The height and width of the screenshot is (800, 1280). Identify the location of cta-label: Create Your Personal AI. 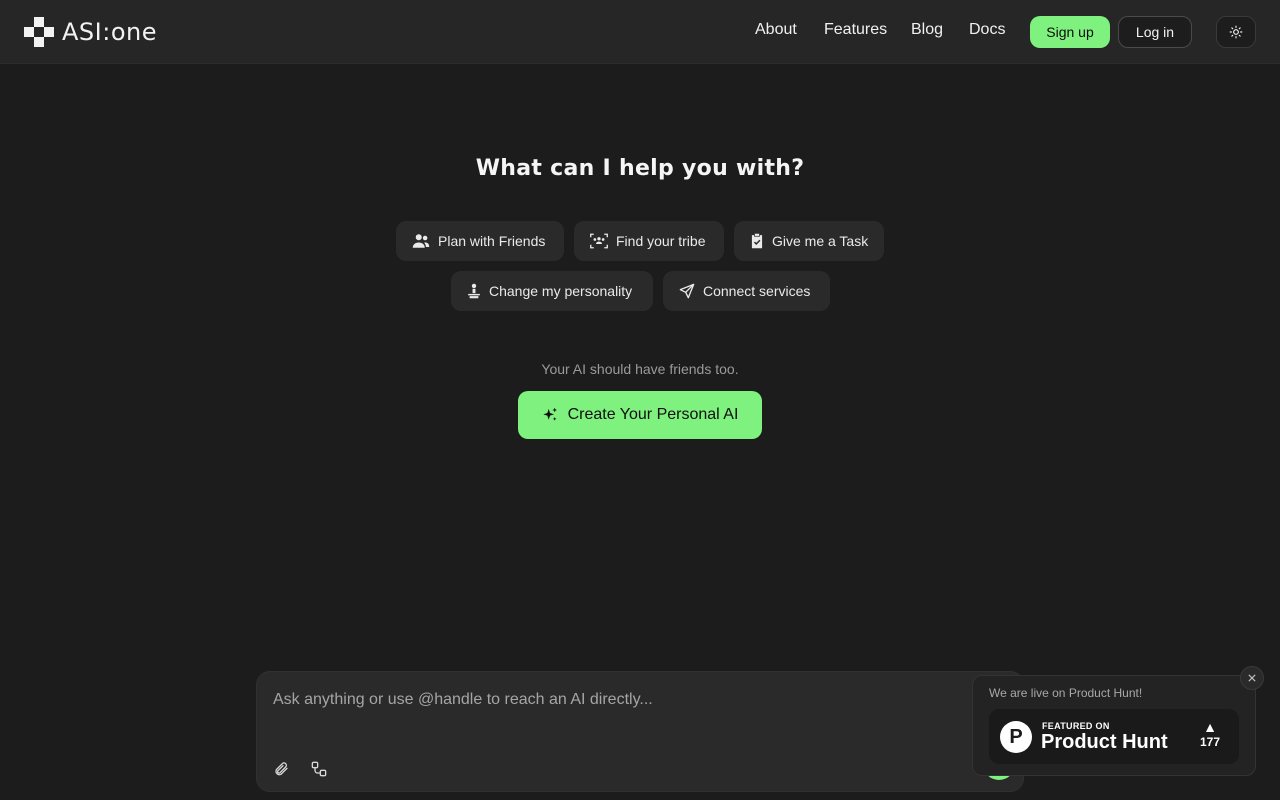
(653, 414).